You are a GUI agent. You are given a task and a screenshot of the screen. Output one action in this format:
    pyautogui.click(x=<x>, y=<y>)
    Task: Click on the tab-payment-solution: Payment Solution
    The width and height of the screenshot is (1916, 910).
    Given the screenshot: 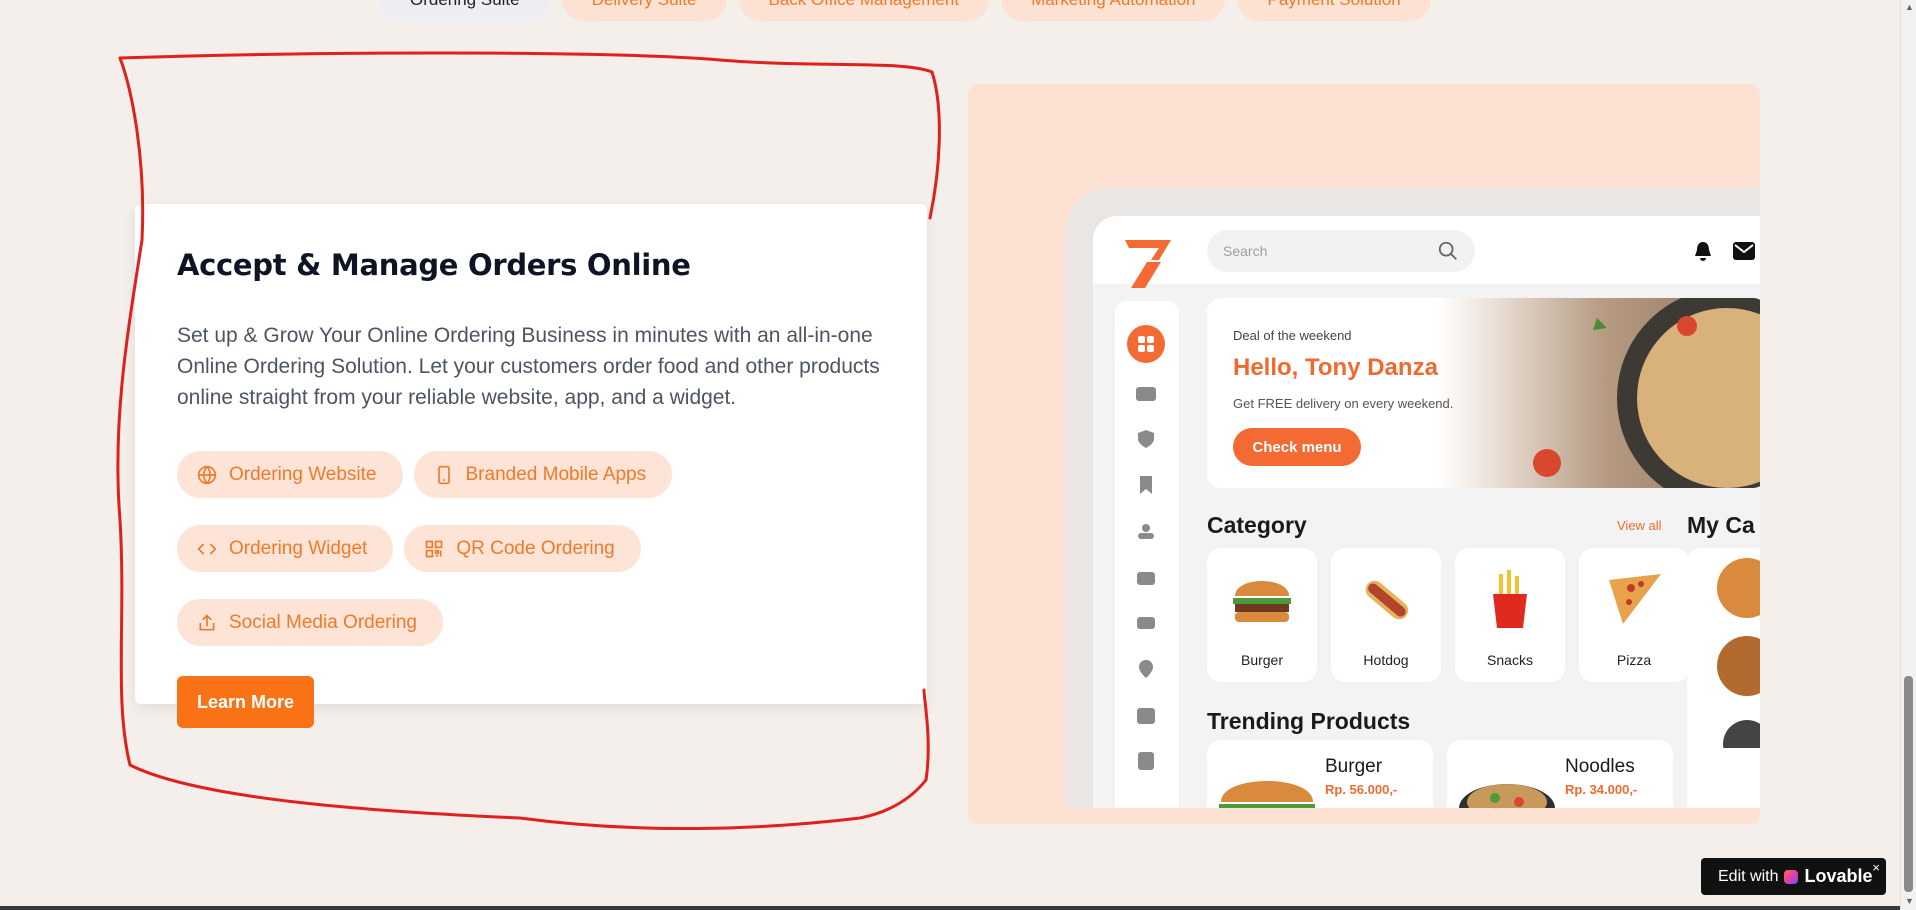 What is the action you would take?
    pyautogui.click(x=1334, y=10)
    